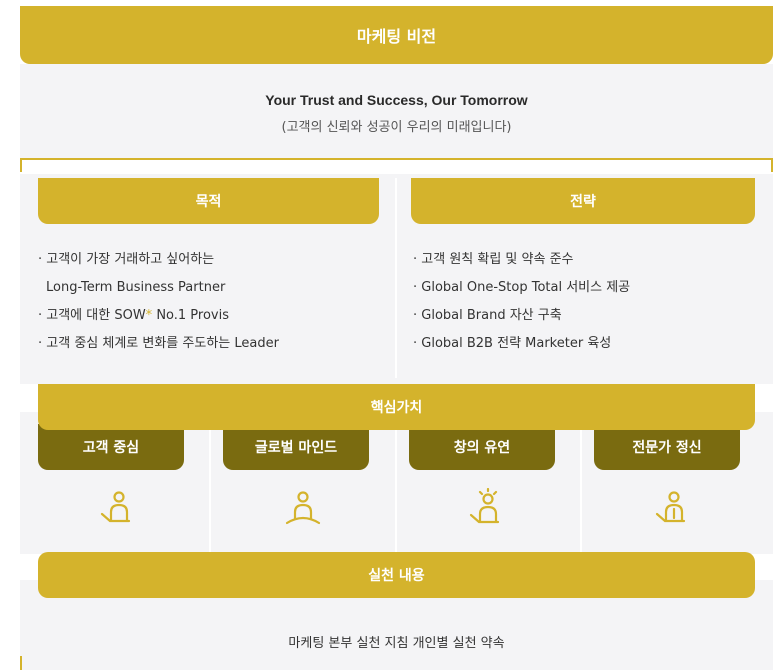 The image size is (780, 670). I want to click on footnote-star: *, so click(149, 315).